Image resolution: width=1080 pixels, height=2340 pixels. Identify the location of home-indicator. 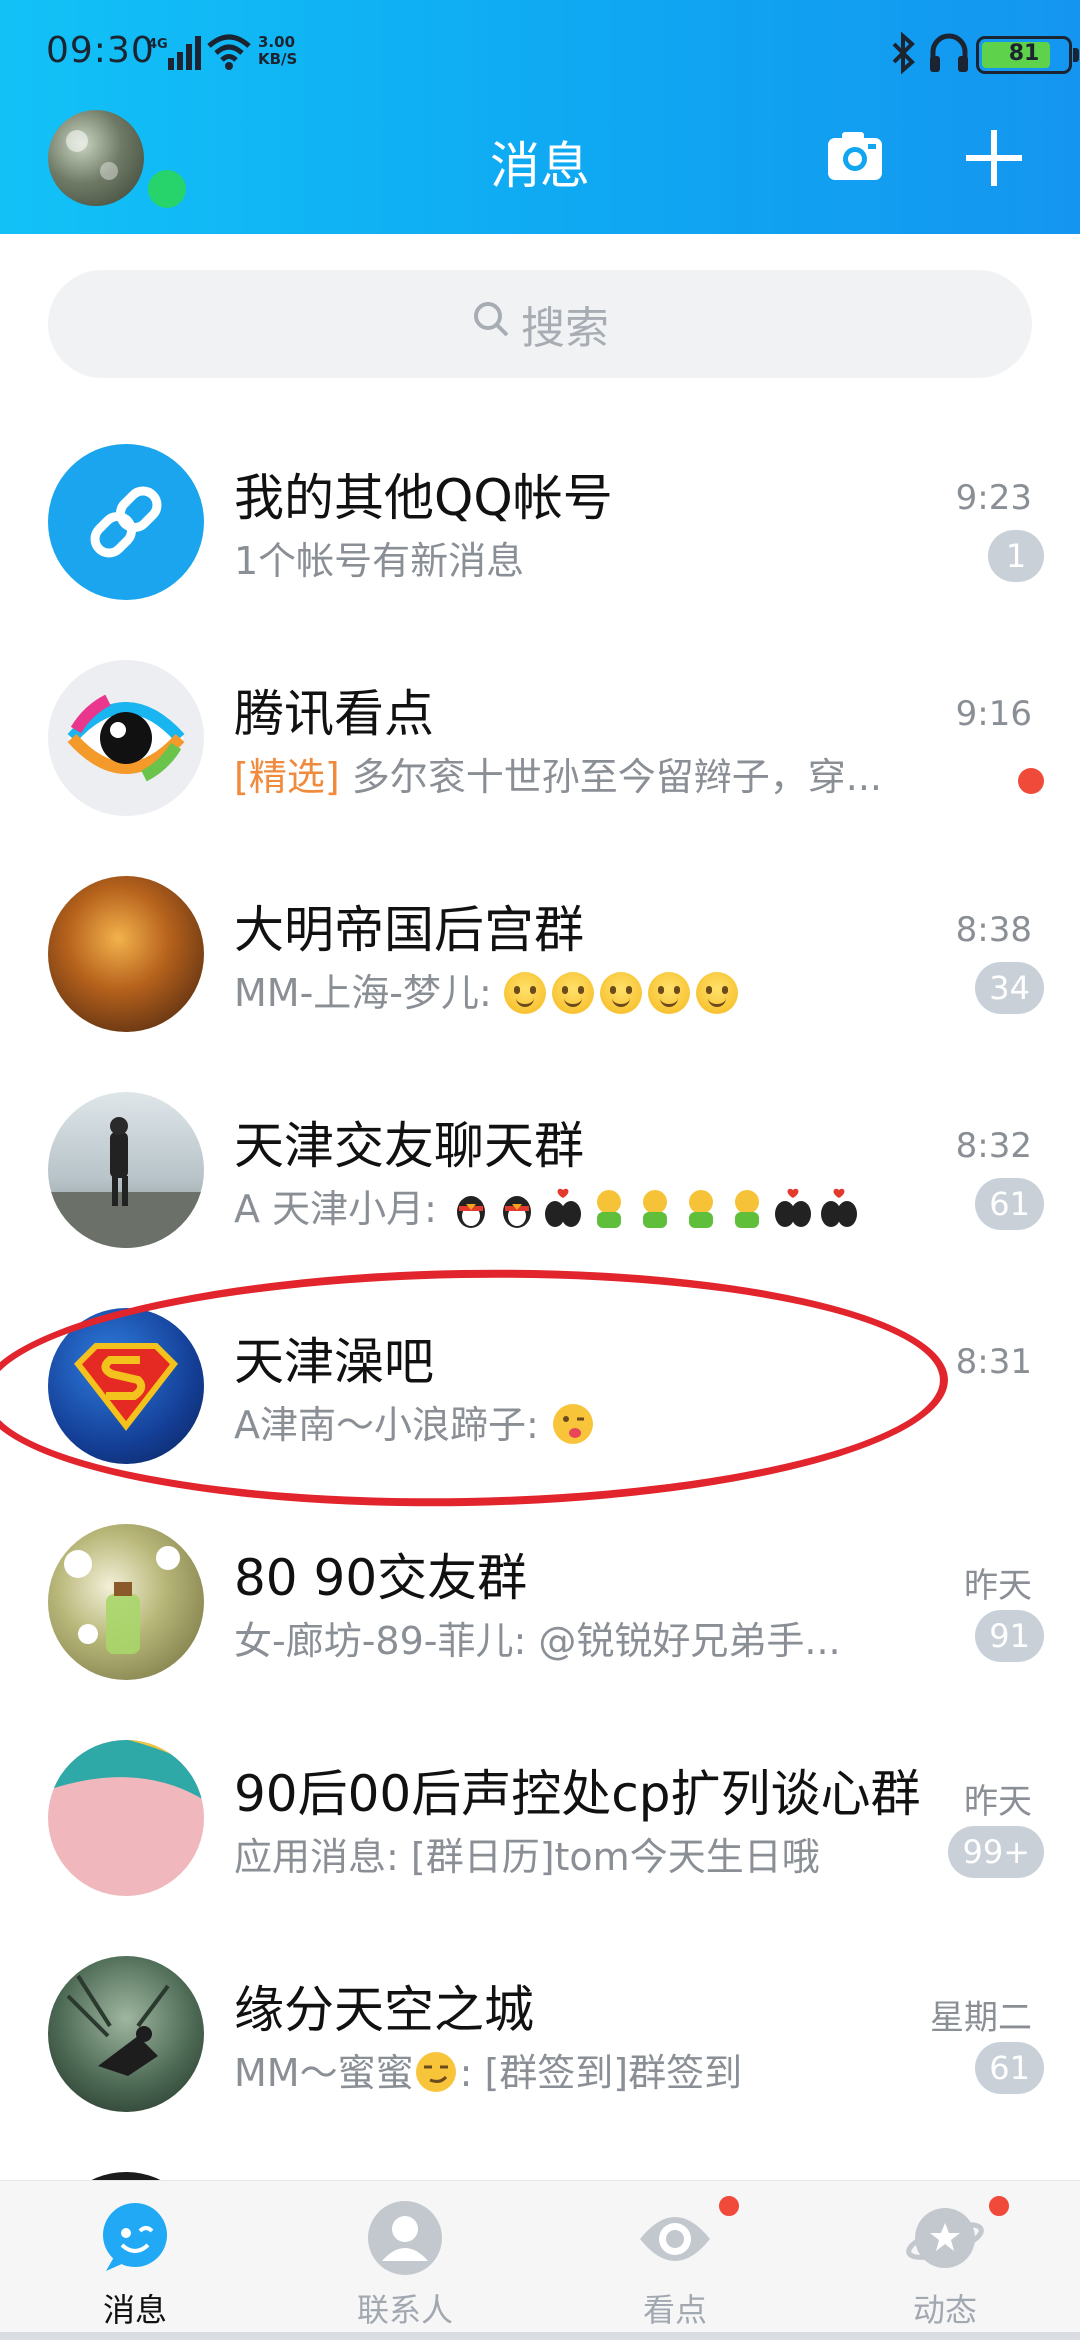
(540, 2336).